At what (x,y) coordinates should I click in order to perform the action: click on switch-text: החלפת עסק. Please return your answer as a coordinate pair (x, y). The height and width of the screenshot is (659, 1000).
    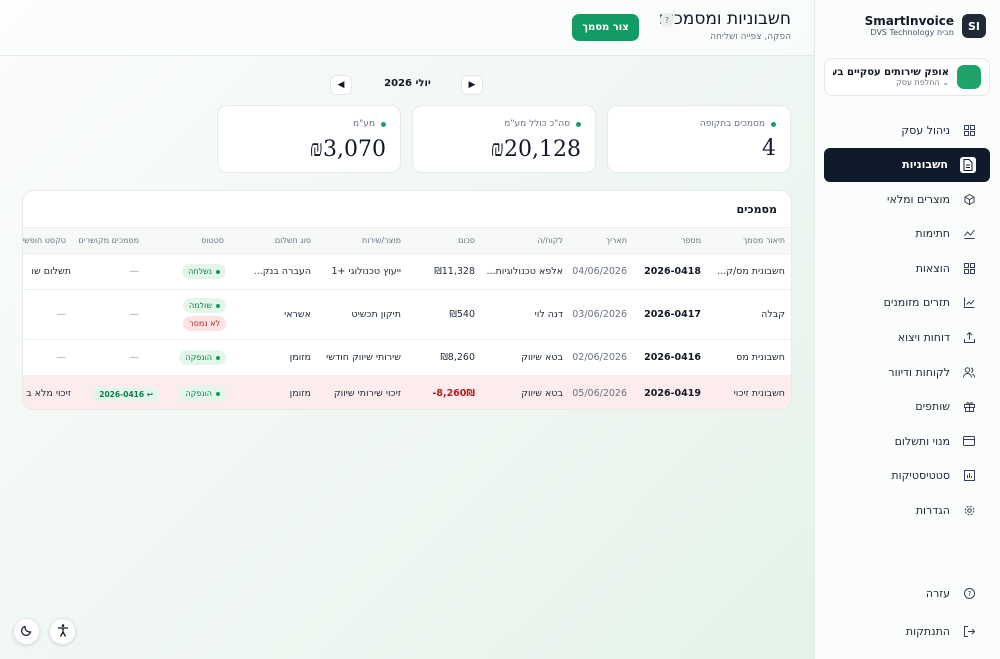
    Looking at the image, I should click on (918, 82).